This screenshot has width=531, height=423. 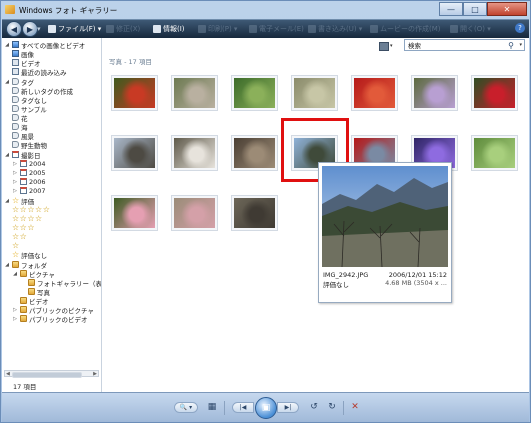 What do you see at coordinates (134, 93) in the screenshot?
I see `photo-thumbnail-red-berries` at bounding box center [134, 93].